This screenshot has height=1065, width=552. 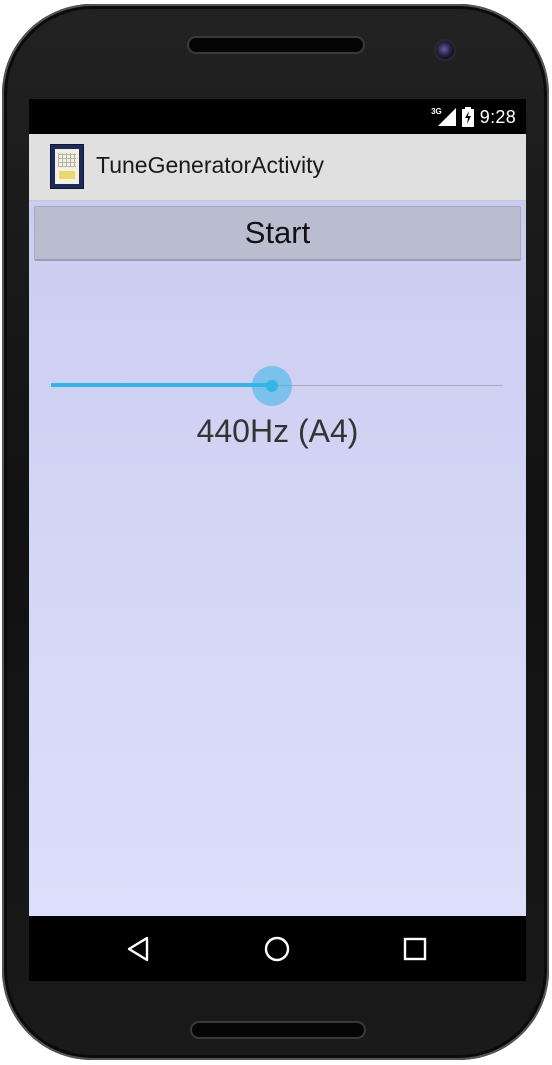 I want to click on slider-fill, so click(x=162, y=385).